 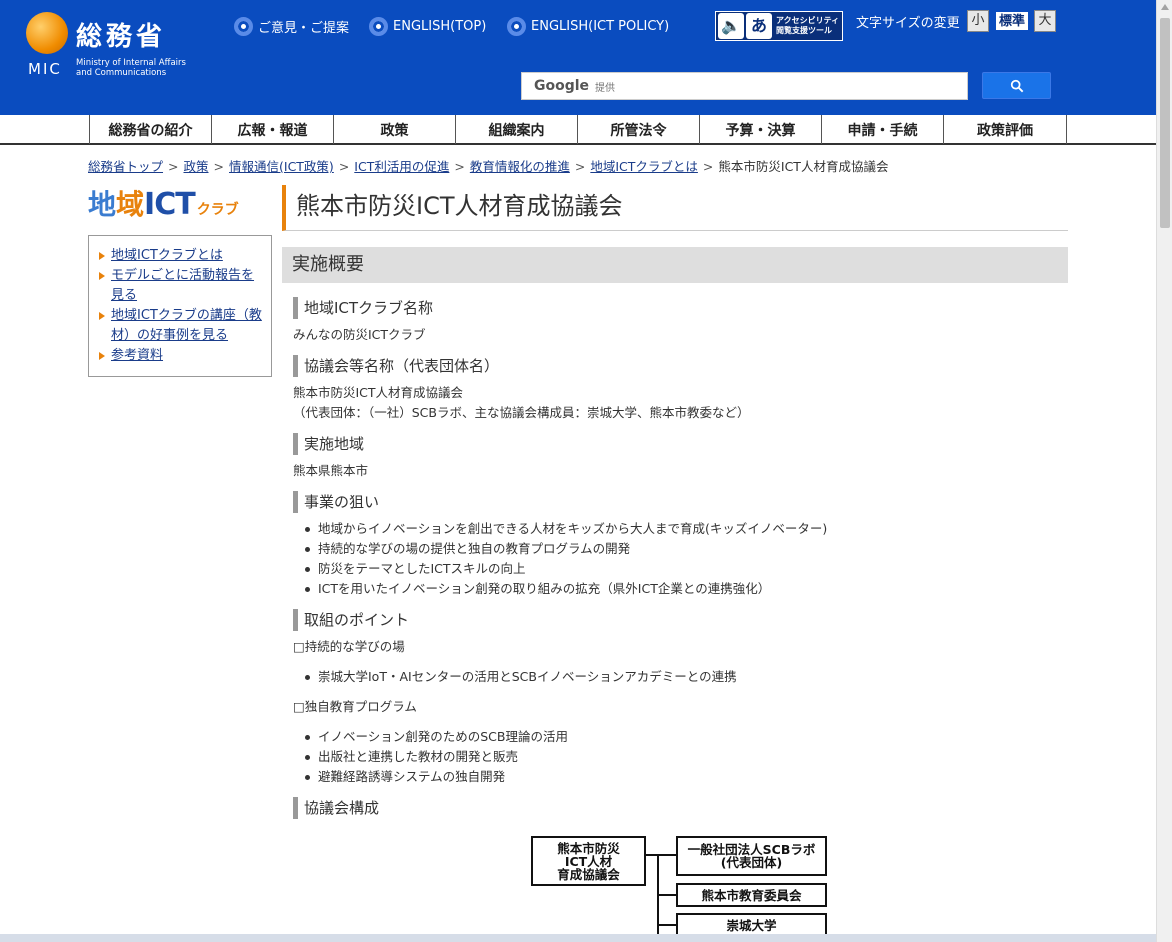 What do you see at coordinates (605, 88) in the screenshot?
I see `search-provided-label: 提供` at bounding box center [605, 88].